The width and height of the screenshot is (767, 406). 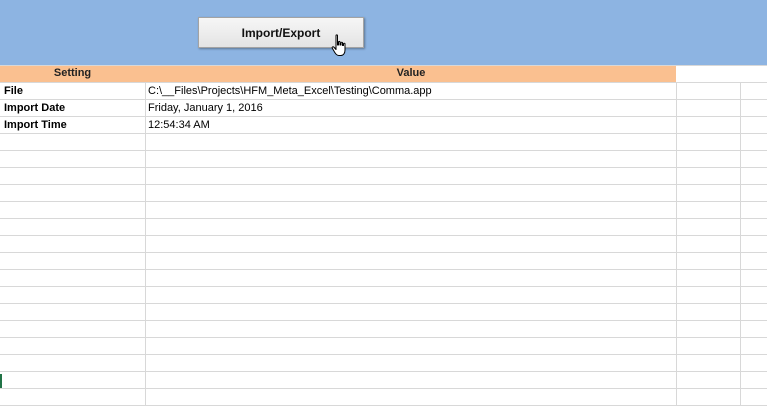 What do you see at coordinates (34, 108) in the screenshot?
I see `setting-import-date: Import Date` at bounding box center [34, 108].